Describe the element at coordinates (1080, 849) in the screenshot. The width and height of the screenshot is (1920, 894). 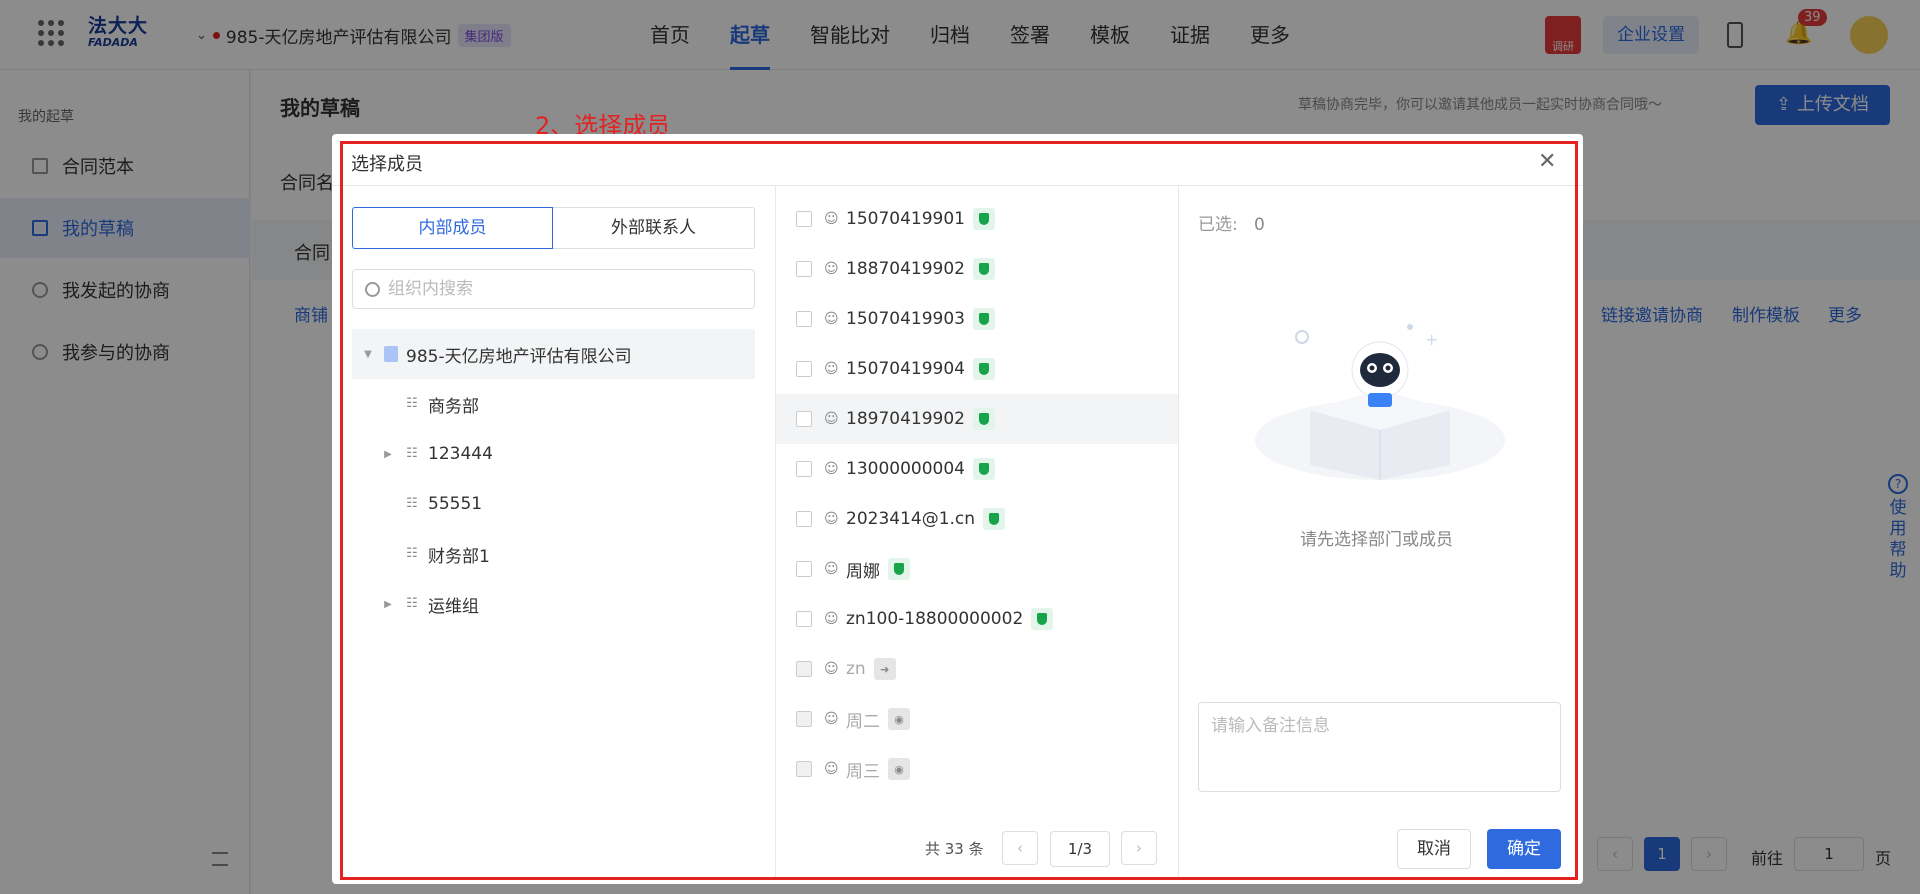
I see `member-page-indicator: 1/3` at that location.